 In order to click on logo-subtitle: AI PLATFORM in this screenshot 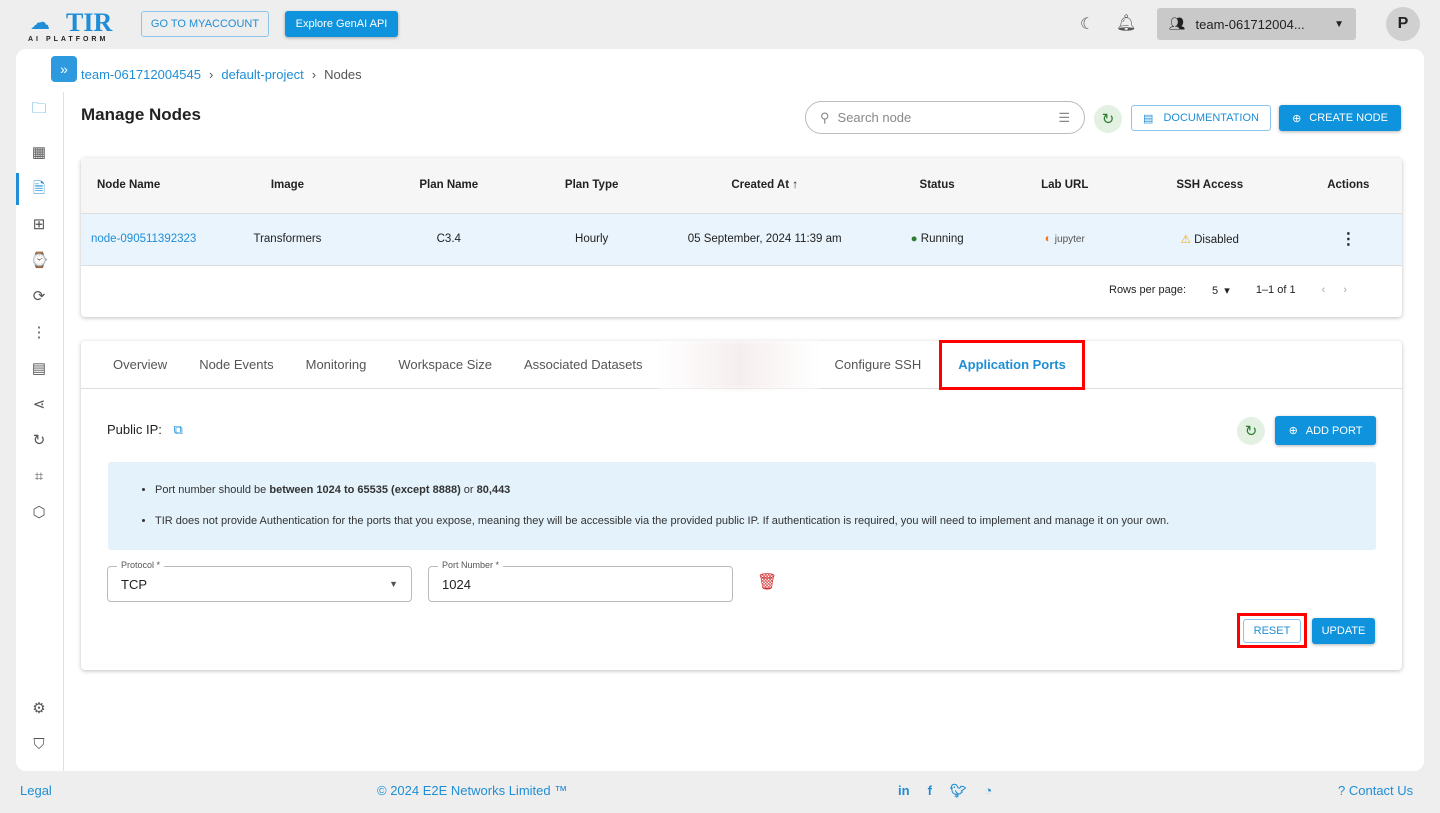, I will do `click(68, 39)`.